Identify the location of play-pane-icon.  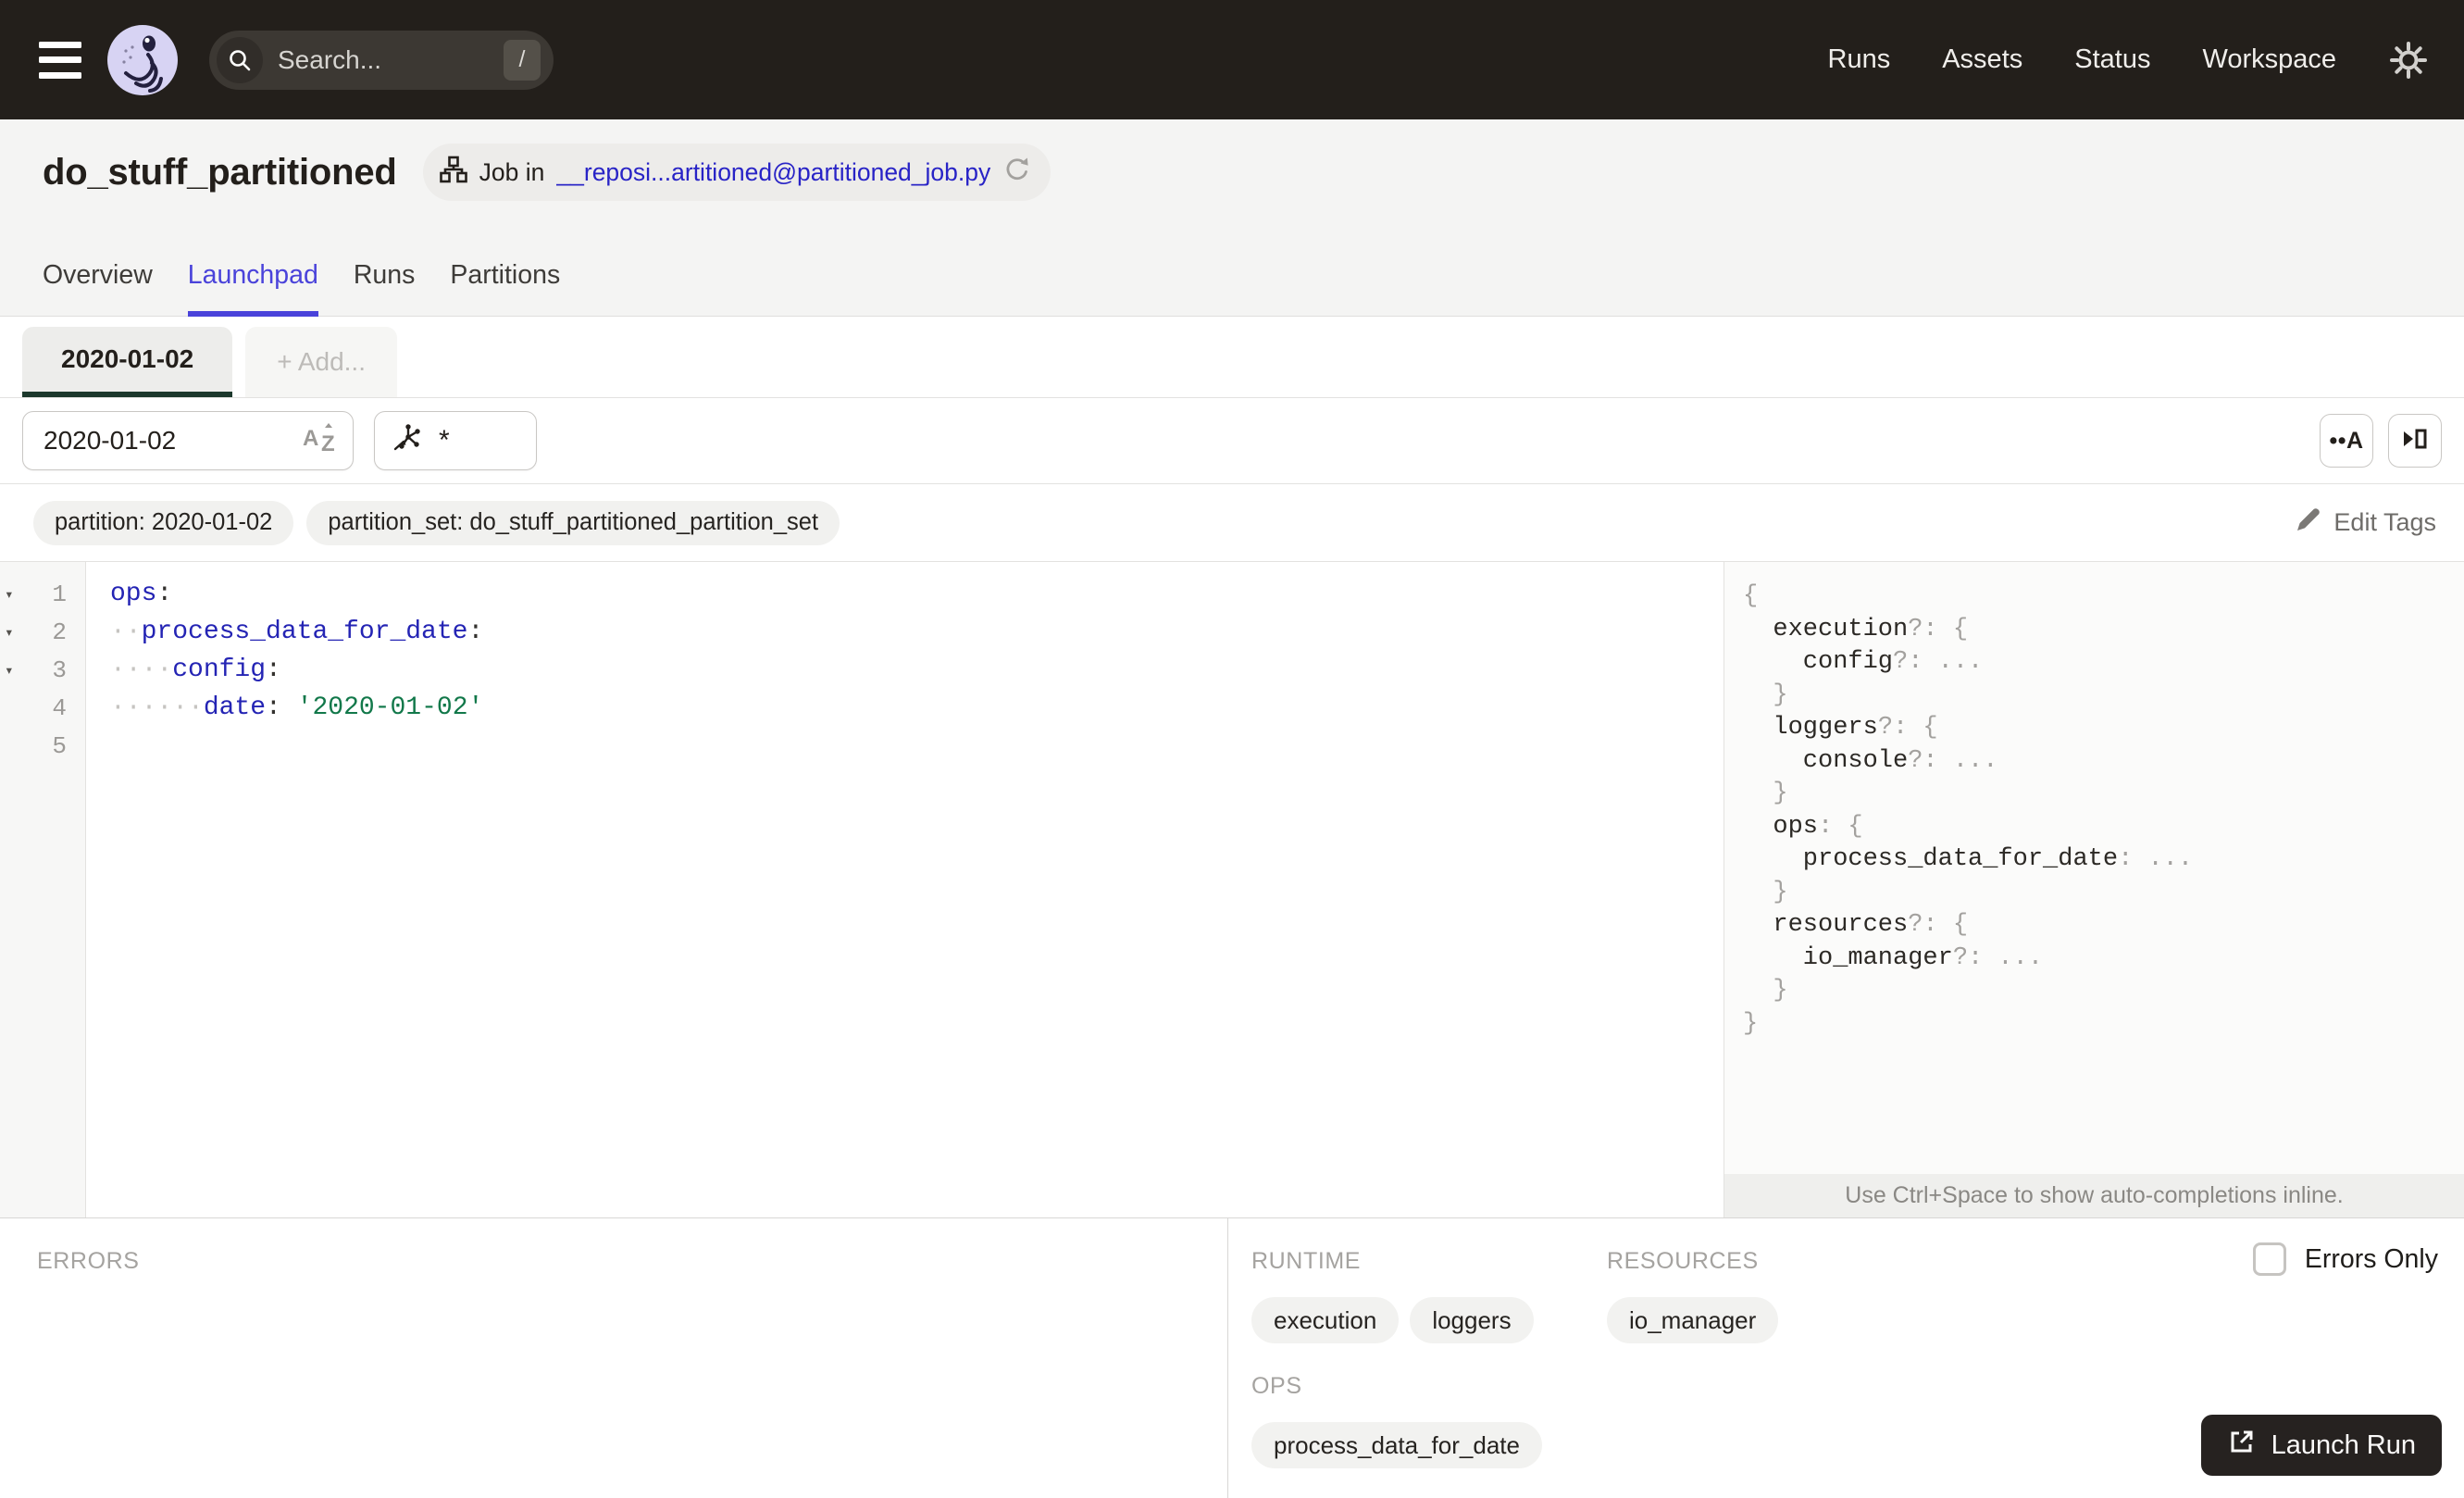
(2415, 441).